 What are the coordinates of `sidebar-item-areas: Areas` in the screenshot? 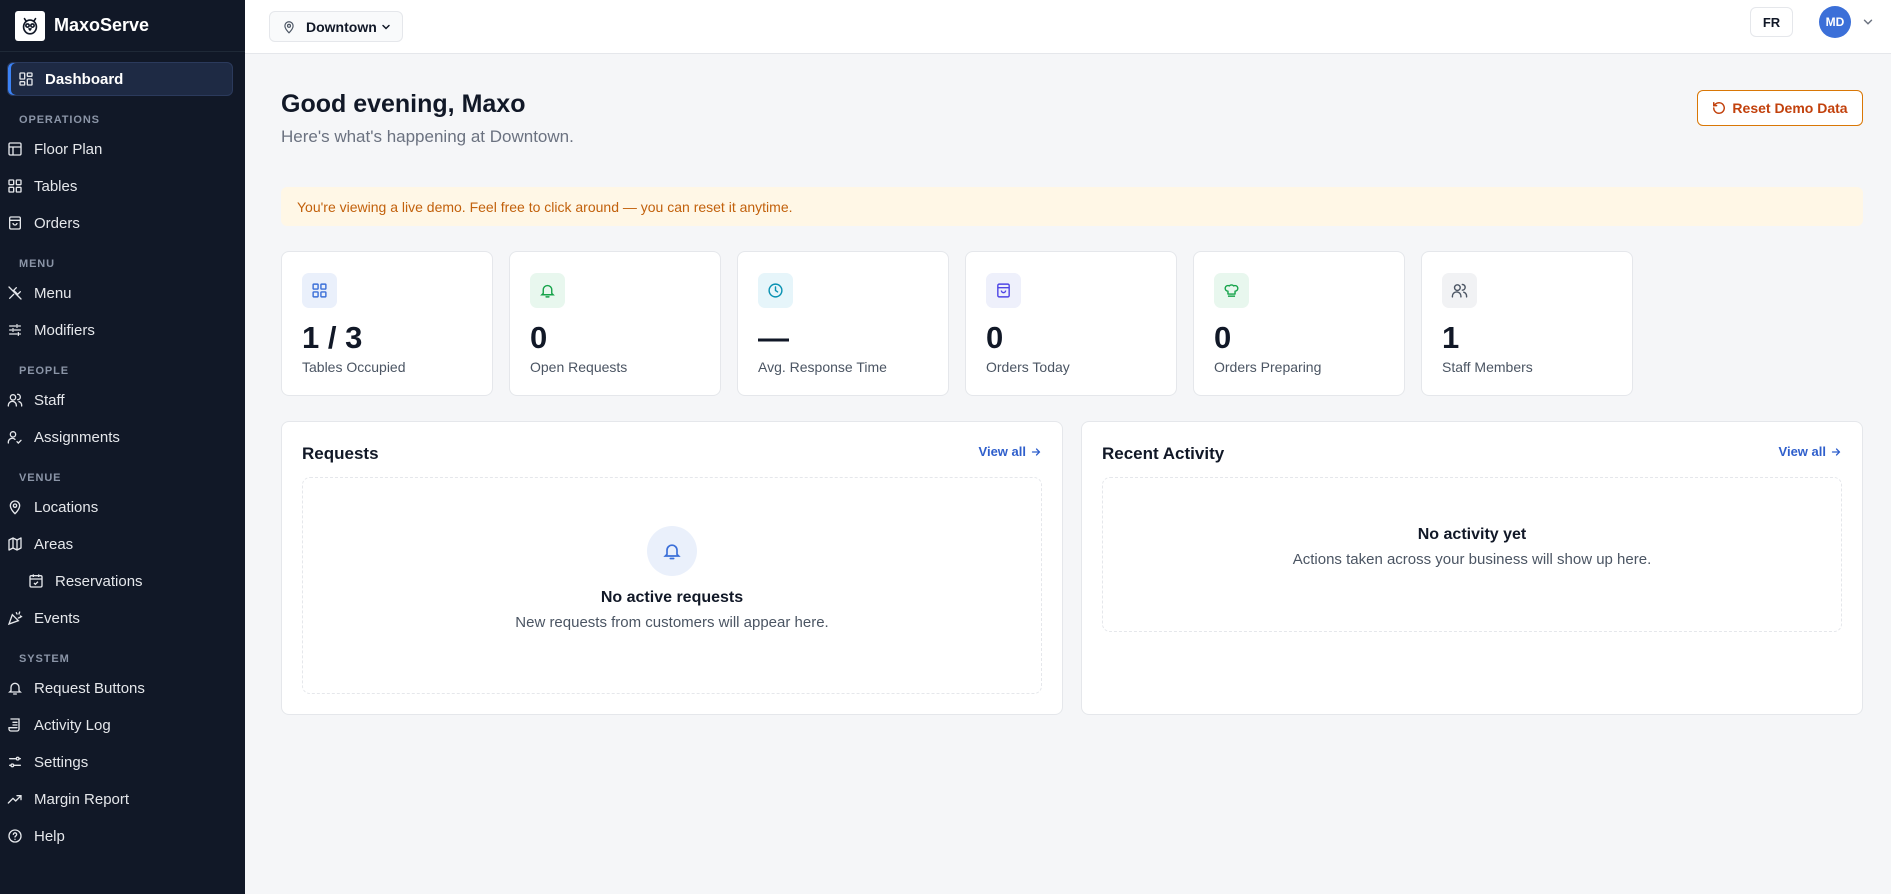 It's located at (116, 544).